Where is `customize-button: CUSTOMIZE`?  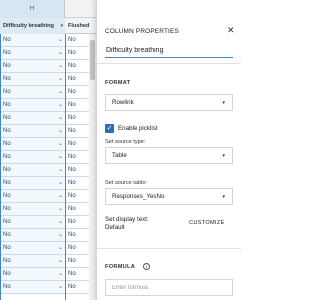 customize-button: CUSTOMIZE is located at coordinates (207, 223).